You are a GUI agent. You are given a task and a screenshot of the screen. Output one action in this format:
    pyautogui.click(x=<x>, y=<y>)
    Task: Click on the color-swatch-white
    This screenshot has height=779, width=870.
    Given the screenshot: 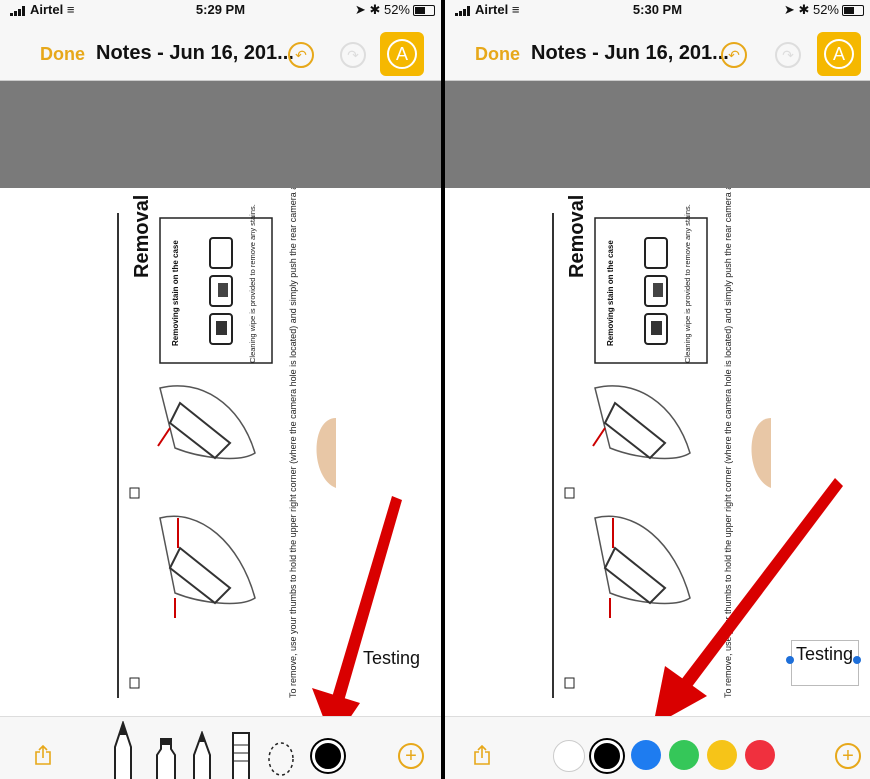 What is the action you would take?
    pyautogui.click(x=569, y=756)
    